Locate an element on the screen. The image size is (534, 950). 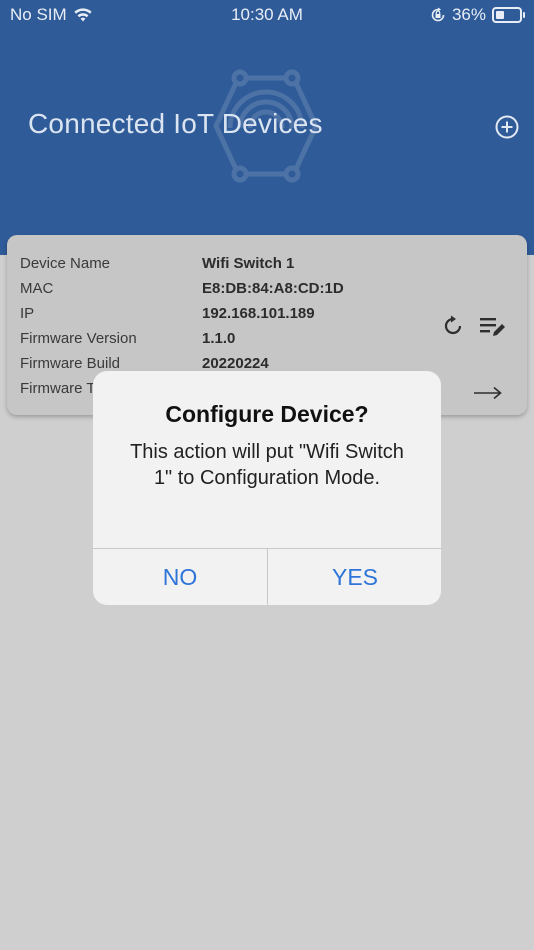
orientation-lock-icon is located at coordinates (438, 14).